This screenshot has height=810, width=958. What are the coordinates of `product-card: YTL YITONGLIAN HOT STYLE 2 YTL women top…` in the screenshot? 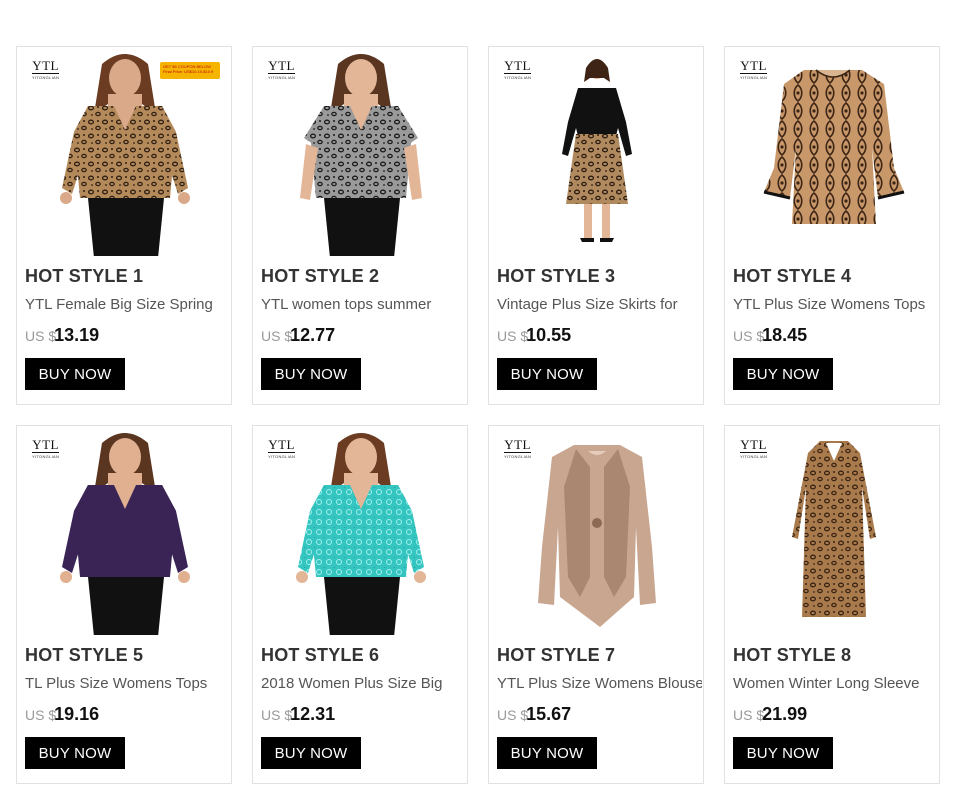 It's located at (360, 225).